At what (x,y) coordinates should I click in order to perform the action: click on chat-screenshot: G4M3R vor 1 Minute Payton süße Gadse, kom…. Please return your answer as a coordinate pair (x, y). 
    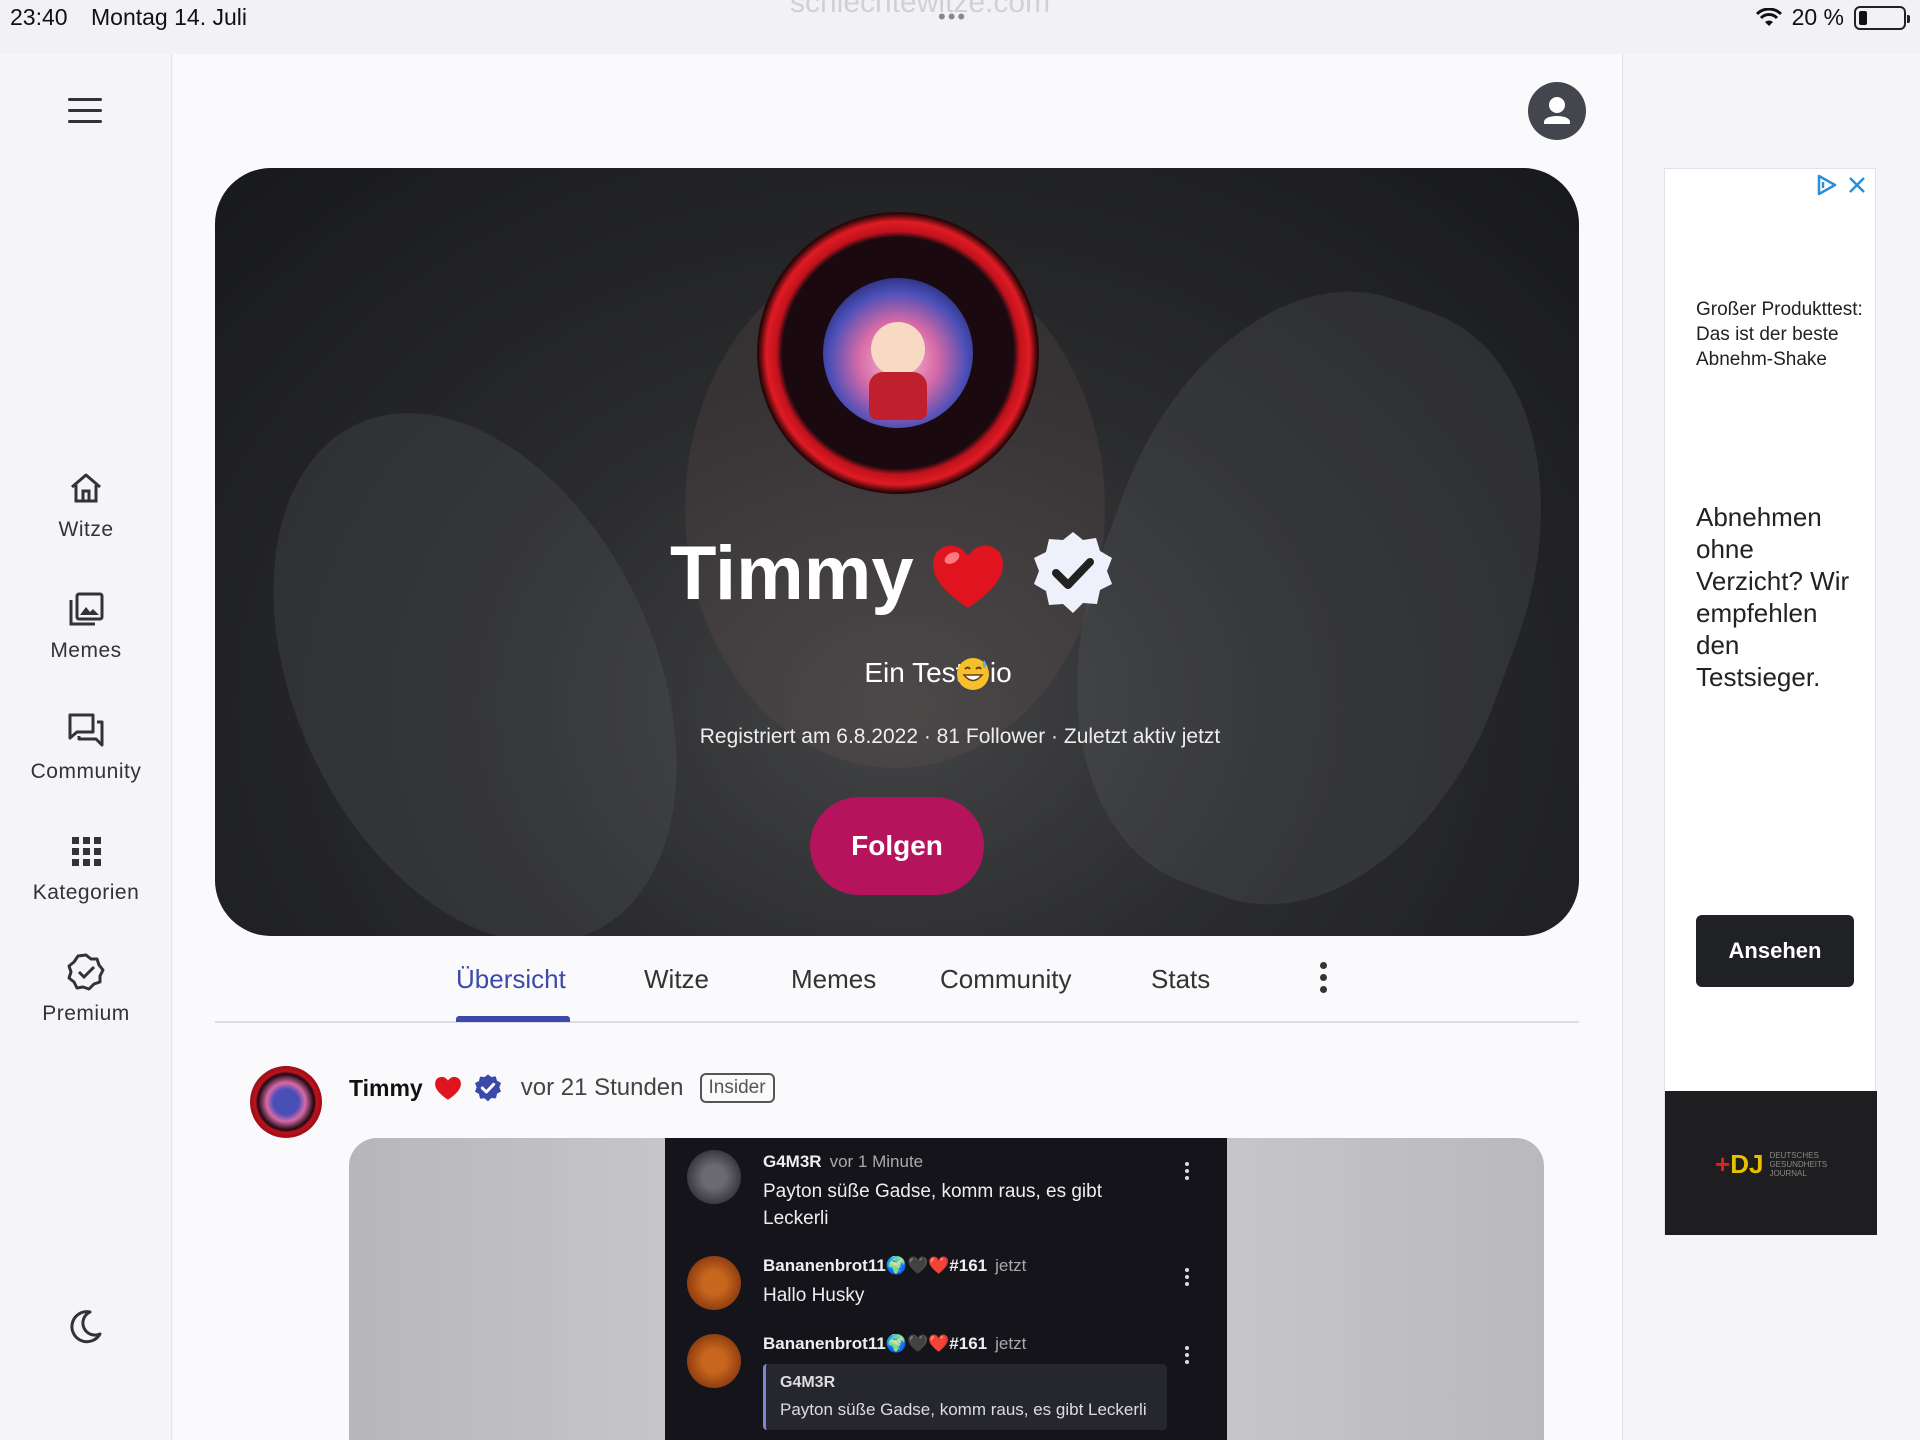
    Looking at the image, I should click on (946, 1289).